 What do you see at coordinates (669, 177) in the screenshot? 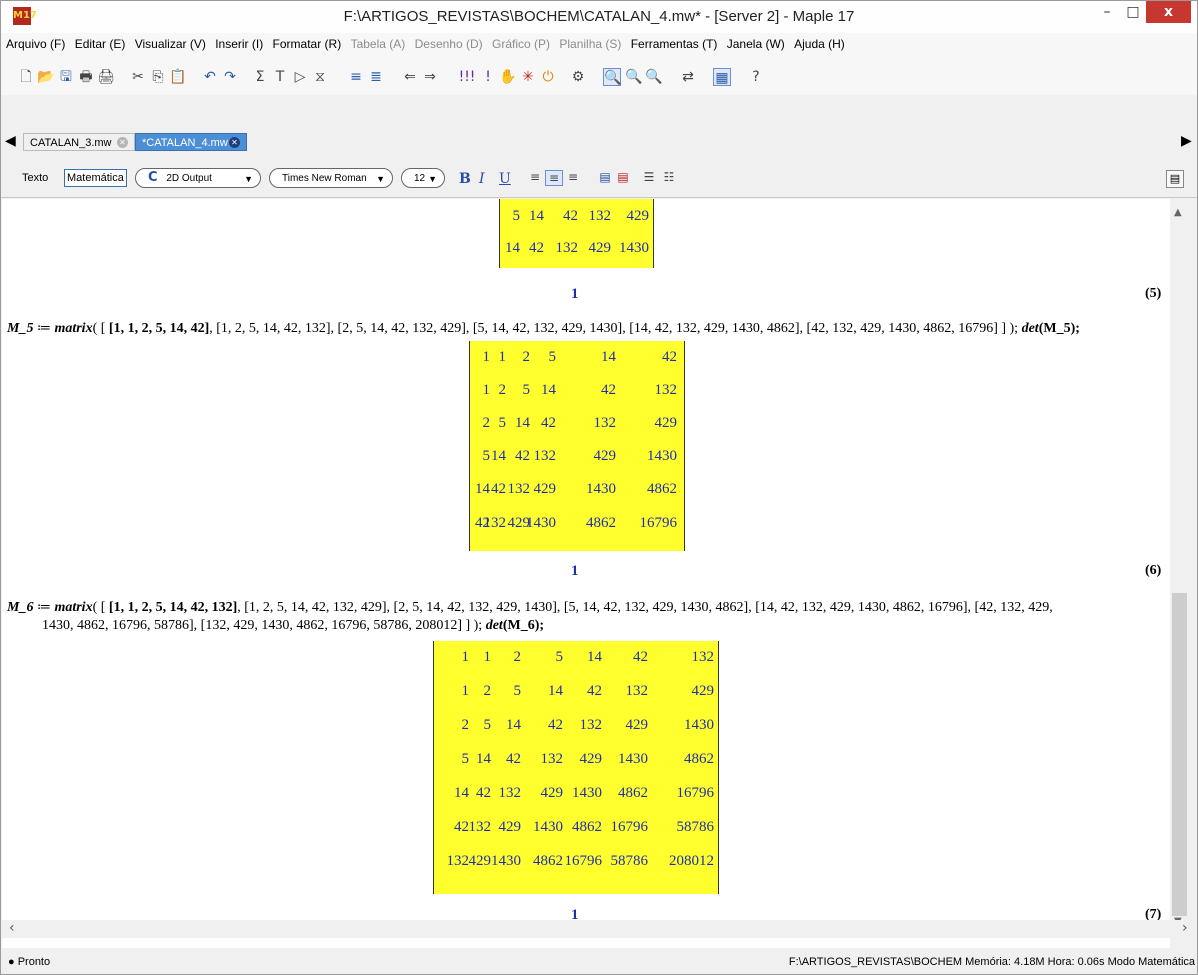
I see `numbered-list-icon: ☷` at bounding box center [669, 177].